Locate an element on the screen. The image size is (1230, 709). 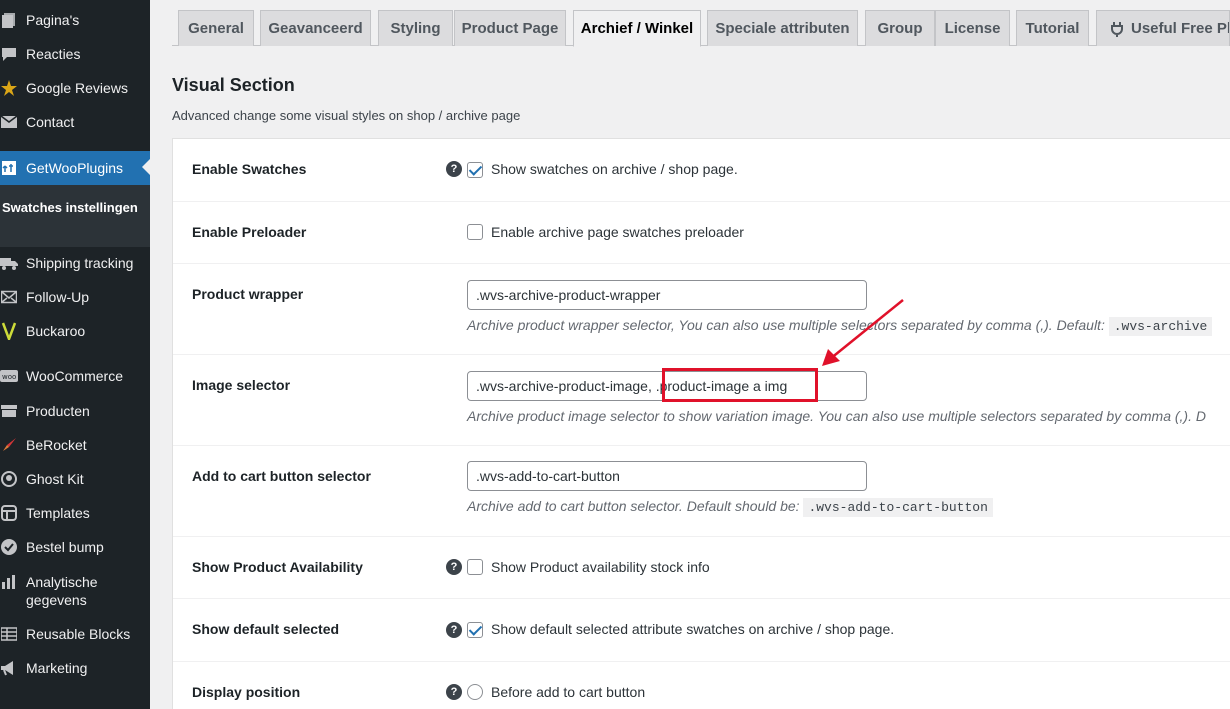
tab-general: General is located at coordinates (216, 28).